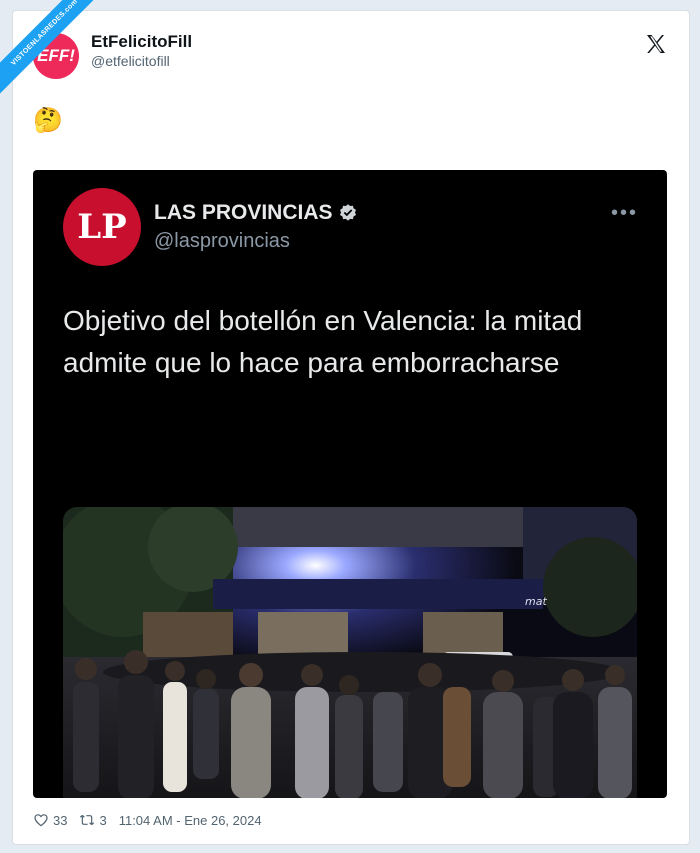 The width and height of the screenshot is (700, 853). What do you see at coordinates (87, 820) in the screenshot?
I see `retweet-icon` at bounding box center [87, 820].